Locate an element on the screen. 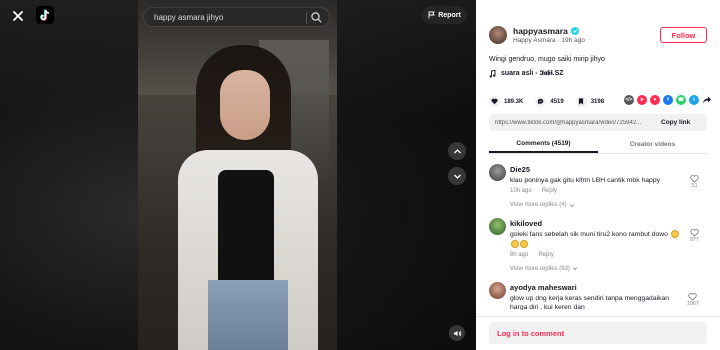 The image size is (720, 350). comment-like-button: 977 is located at coordinates (694, 236).